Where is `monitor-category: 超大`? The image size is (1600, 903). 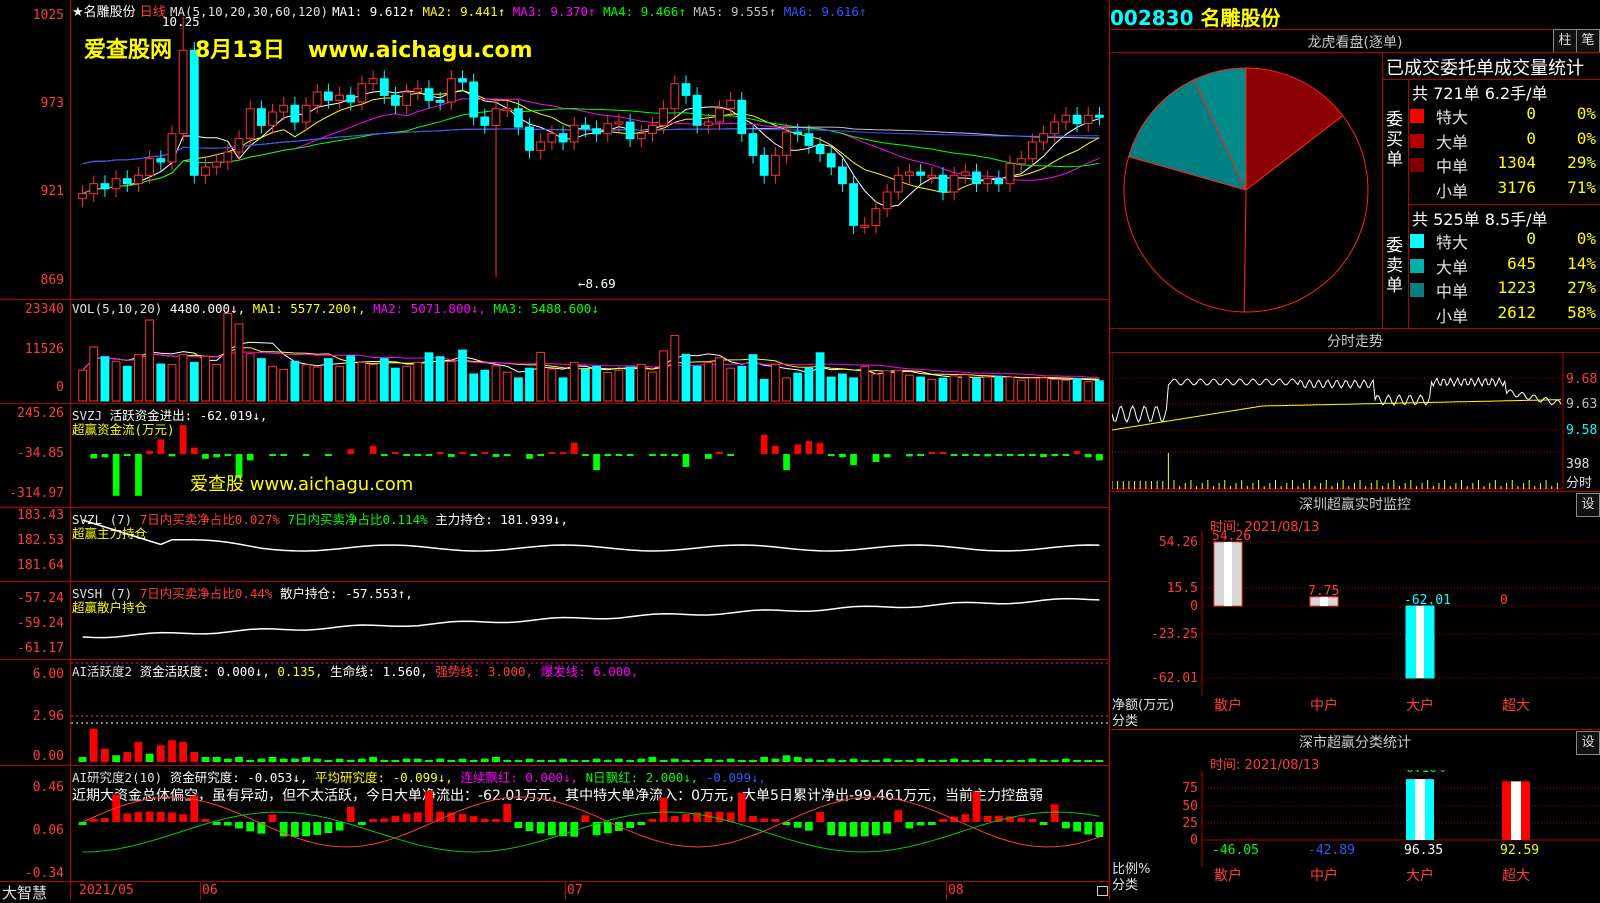 monitor-category: 超大 is located at coordinates (1516, 706).